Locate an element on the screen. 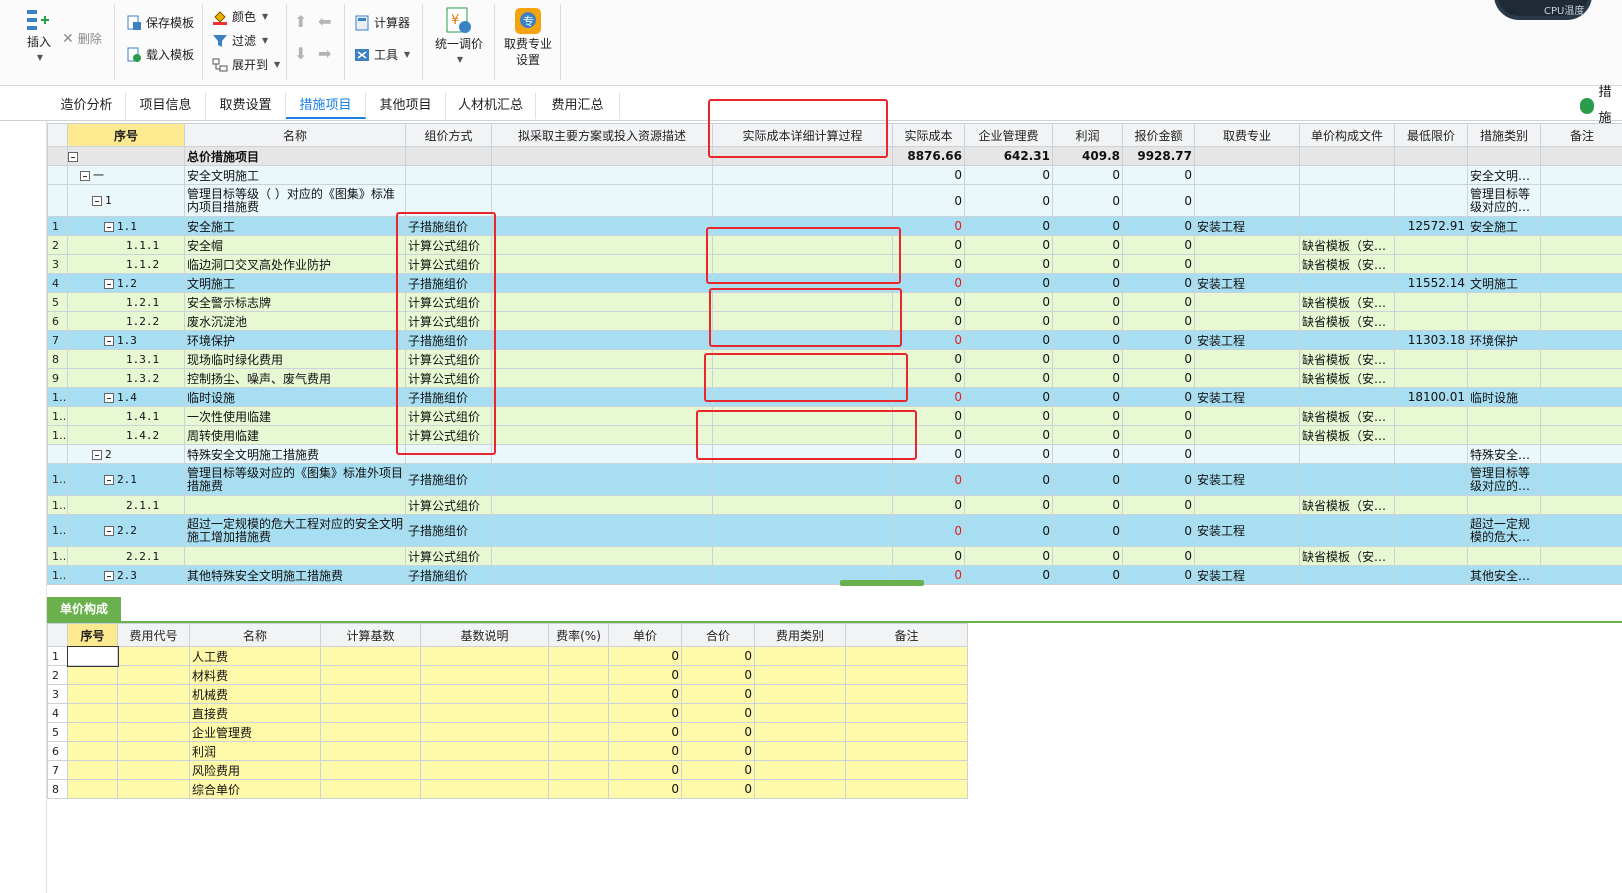 The image size is (1622, 893). min-price-cell: 11303.18 is located at coordinates (1431, 340).